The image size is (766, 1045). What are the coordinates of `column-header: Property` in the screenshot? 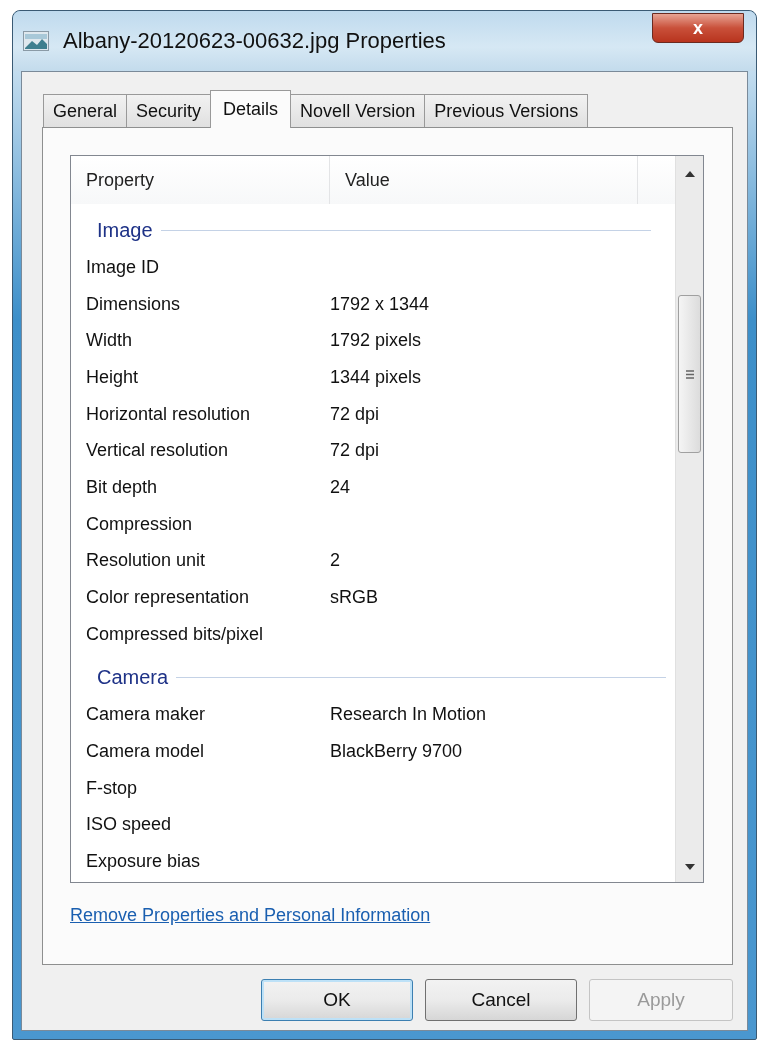 It's located at (200, 180).